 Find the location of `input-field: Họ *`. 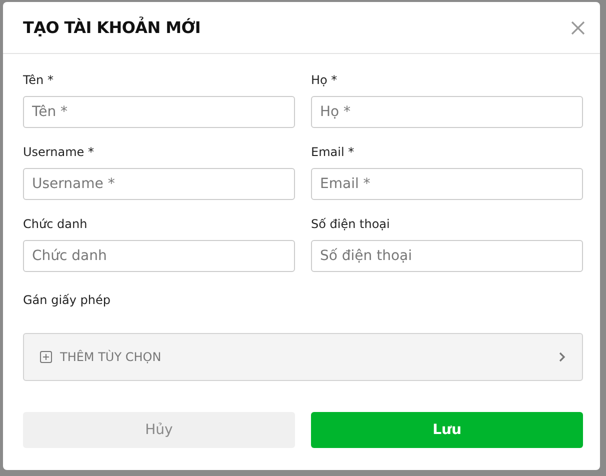

input-field: Họ * is located at coordinates (447, 112).